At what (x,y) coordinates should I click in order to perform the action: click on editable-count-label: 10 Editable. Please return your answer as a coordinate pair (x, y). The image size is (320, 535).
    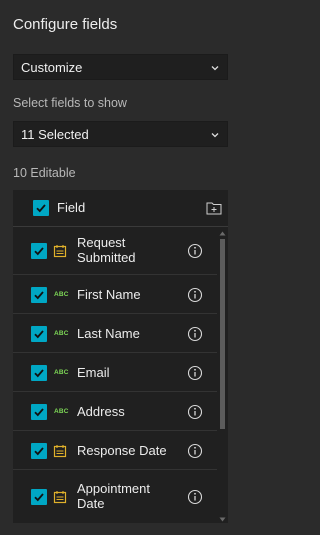
    Looking at the image, I should click on (44, 173).